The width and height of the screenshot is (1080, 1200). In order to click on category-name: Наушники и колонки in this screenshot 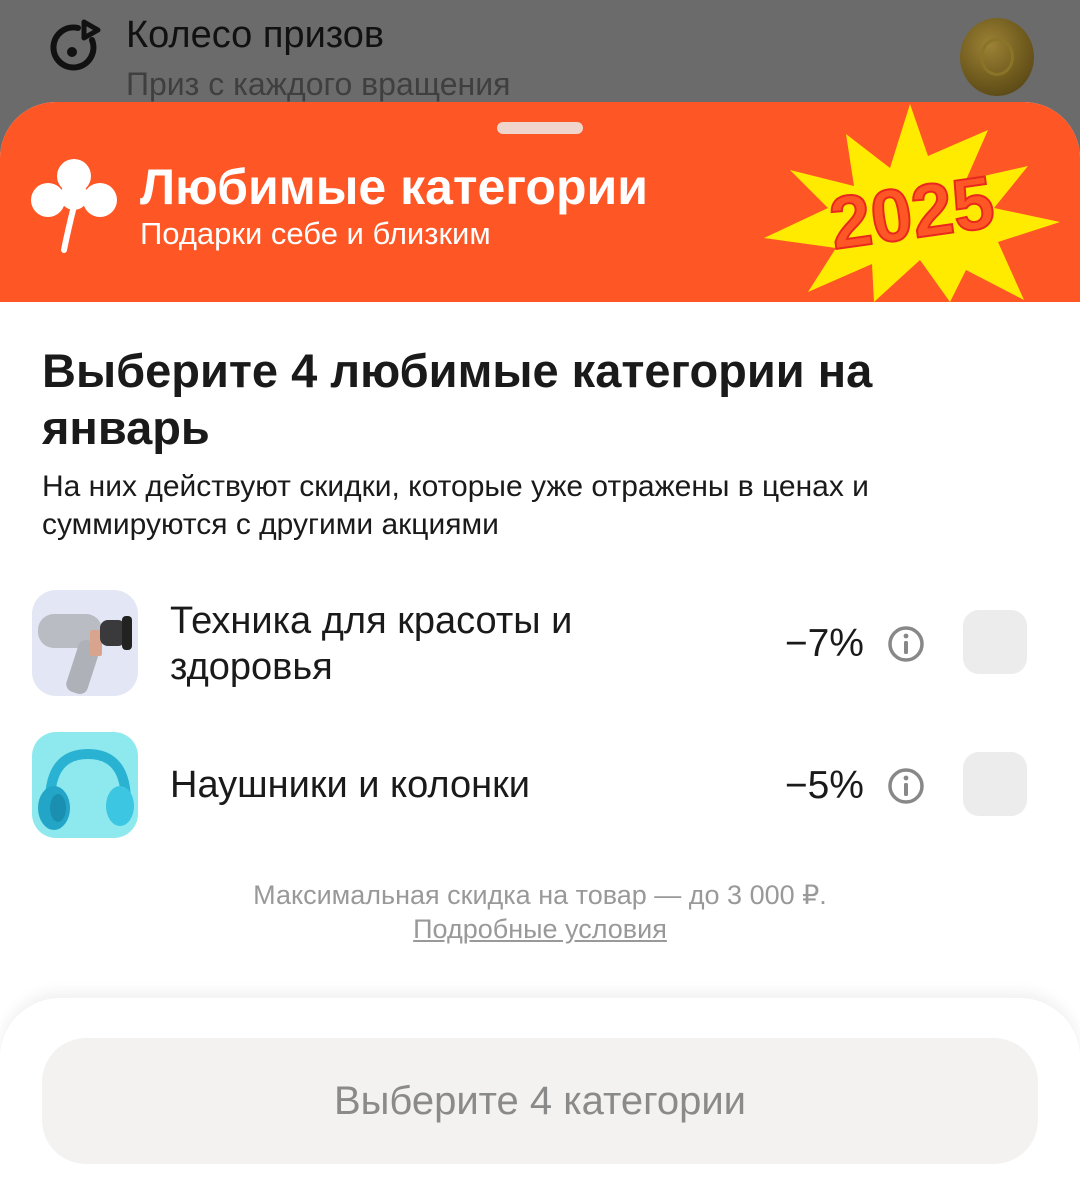, I will do `click(350, 785)`.